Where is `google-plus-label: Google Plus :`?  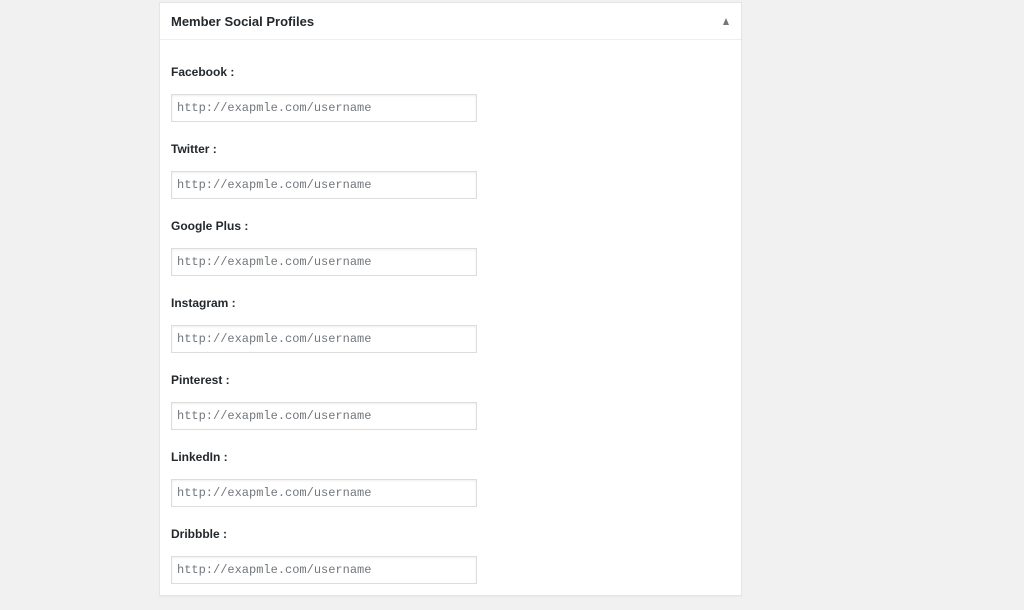
google-plus-label: Google Plus : is located at coordinates (210, 226).